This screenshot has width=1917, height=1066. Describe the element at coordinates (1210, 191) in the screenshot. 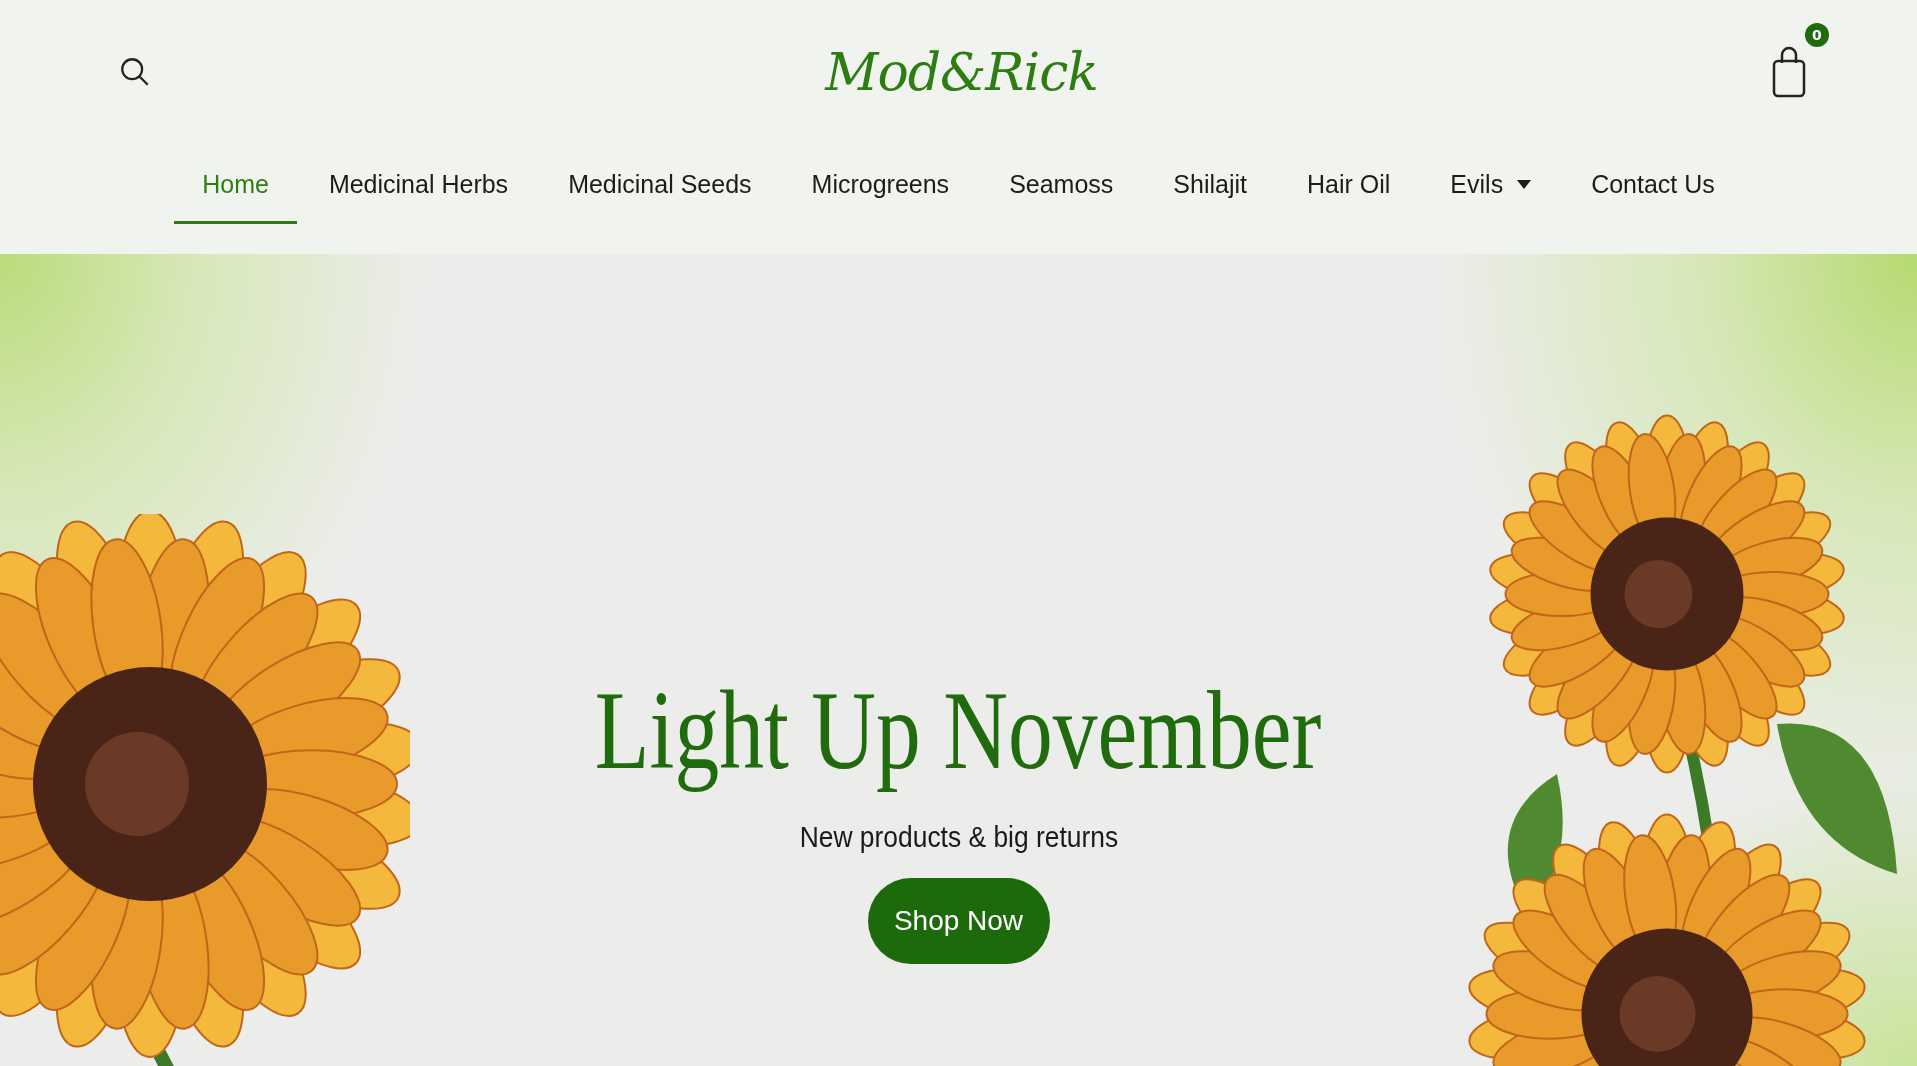

I see `nav-link: Shilajit` at that location.